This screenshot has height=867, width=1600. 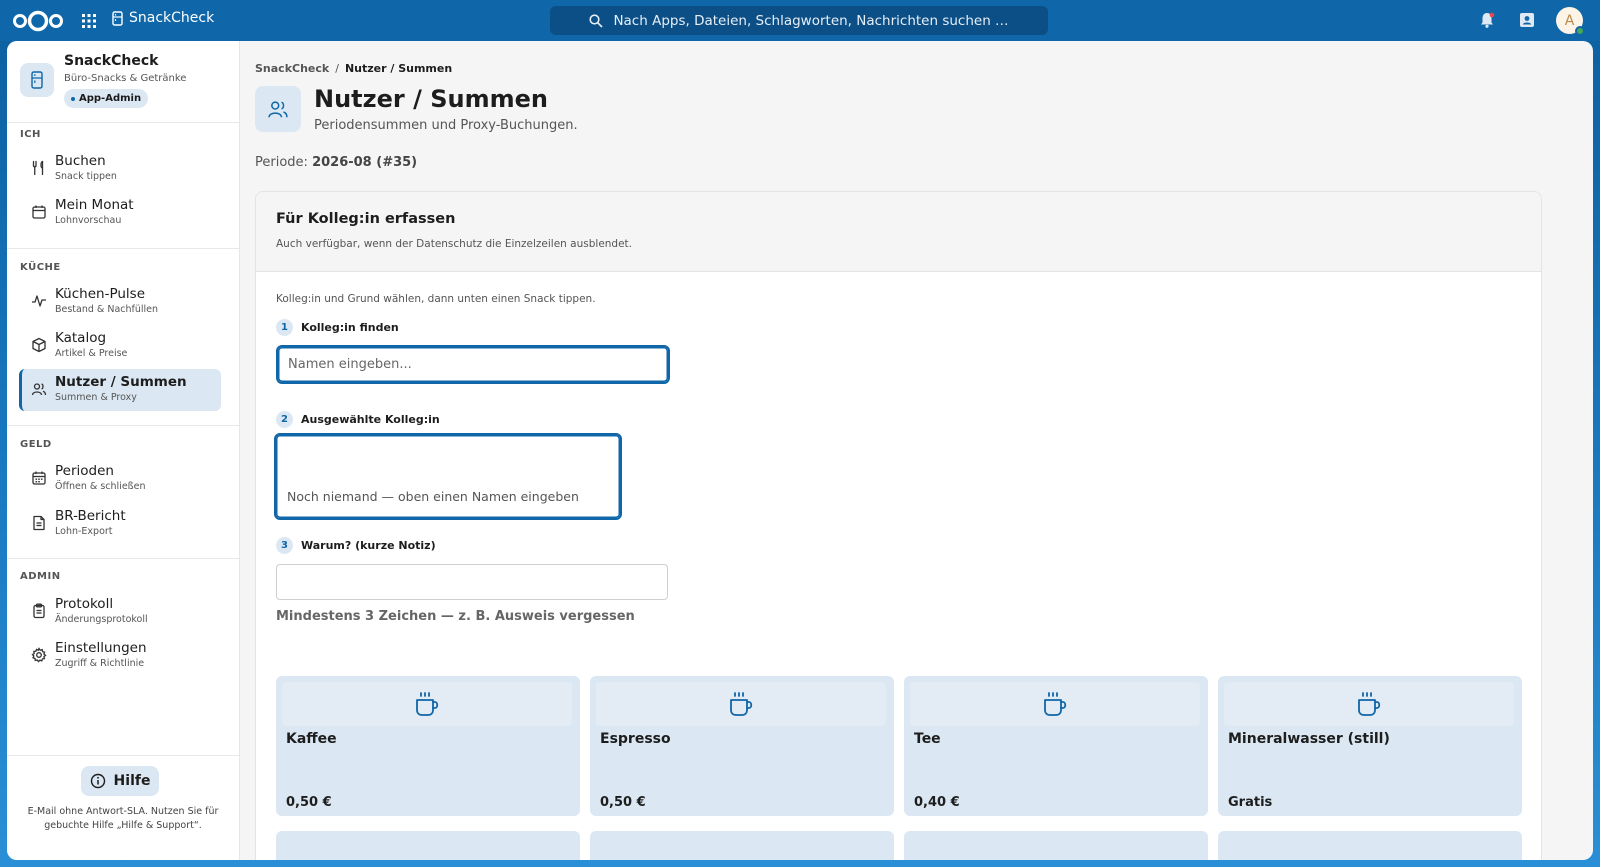 What do you see at coordinates (448, 476) in the screenshot?
I see `selected-colleague-list: Noch niemand — oben einen Namen eingeben` at bounding box center [448, 476].